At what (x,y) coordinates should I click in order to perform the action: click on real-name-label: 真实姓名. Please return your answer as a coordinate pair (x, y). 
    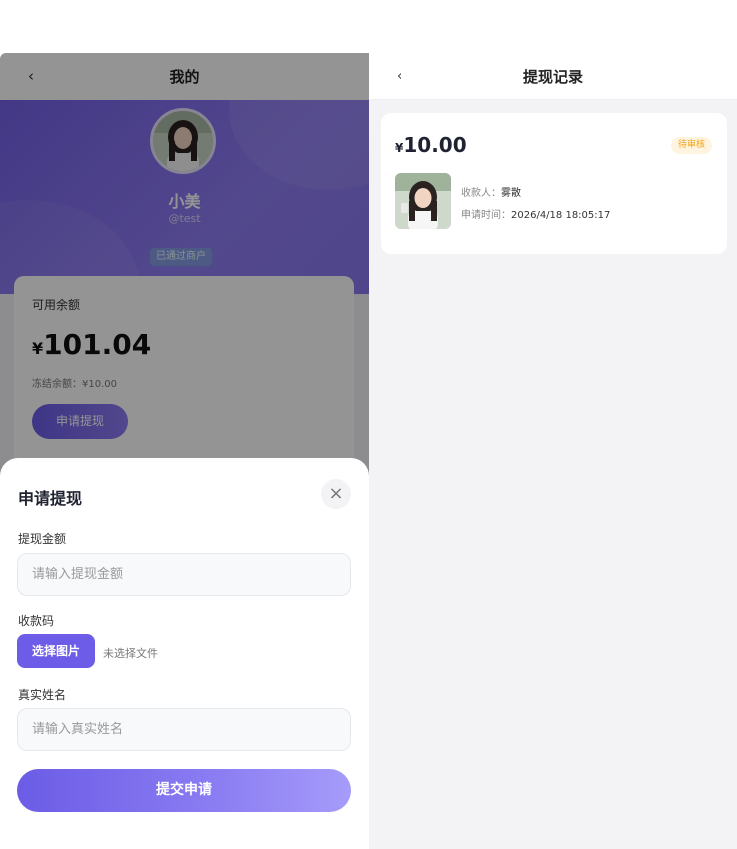
    Looking at the image, I should click on (42, 695).